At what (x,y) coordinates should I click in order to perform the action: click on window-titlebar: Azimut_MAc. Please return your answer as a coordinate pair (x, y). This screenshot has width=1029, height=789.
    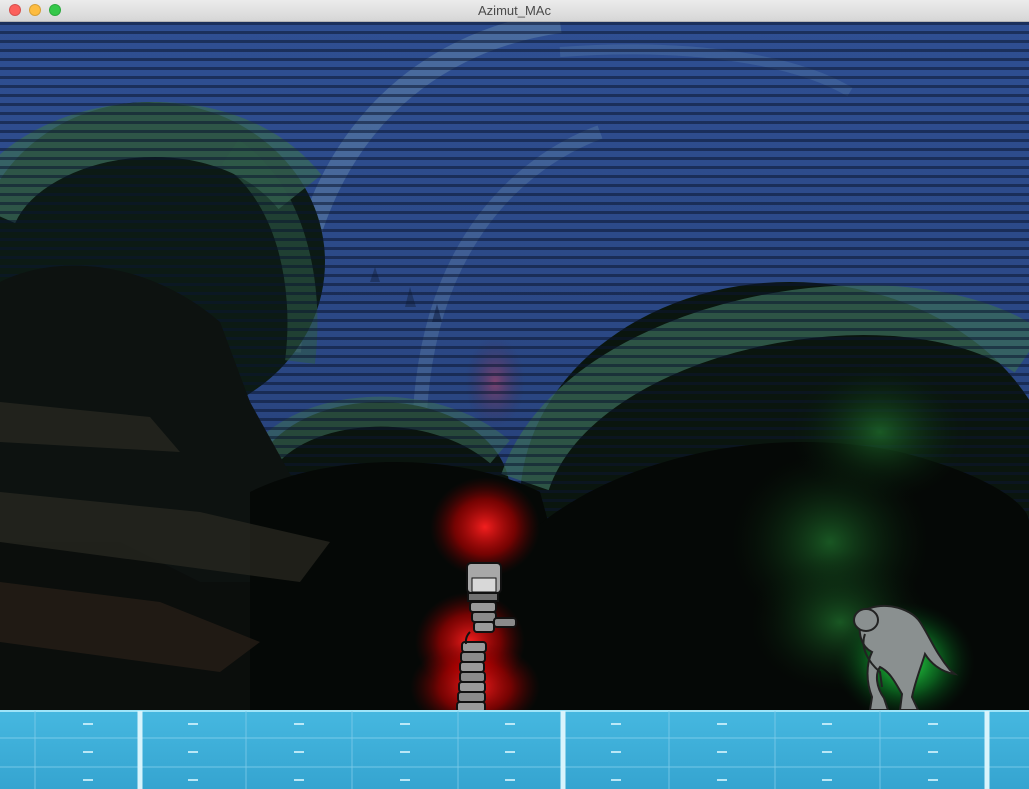
    Looking at the image, I should click on (514, 11).